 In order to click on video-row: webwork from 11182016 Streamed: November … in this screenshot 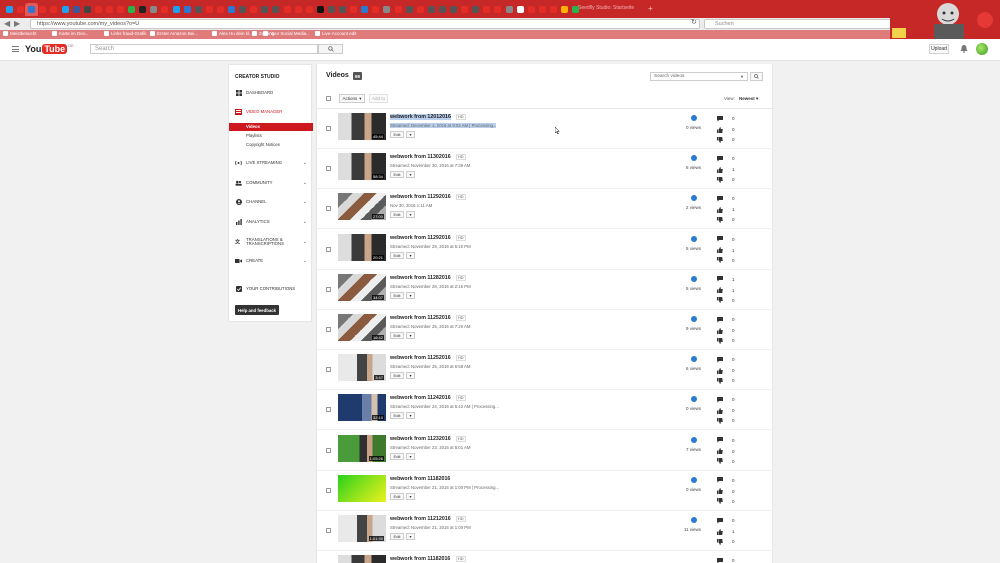, I will do `click(545, 491)`.